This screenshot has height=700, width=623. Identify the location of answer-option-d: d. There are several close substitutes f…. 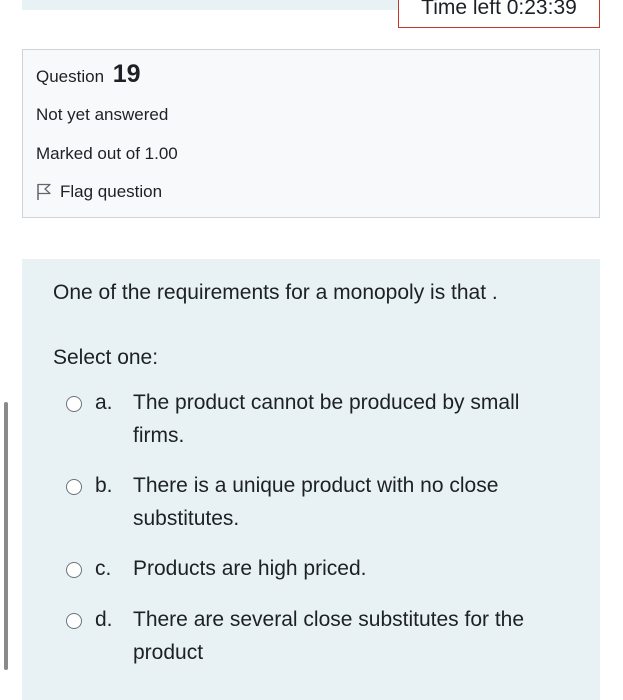
(314, 637).